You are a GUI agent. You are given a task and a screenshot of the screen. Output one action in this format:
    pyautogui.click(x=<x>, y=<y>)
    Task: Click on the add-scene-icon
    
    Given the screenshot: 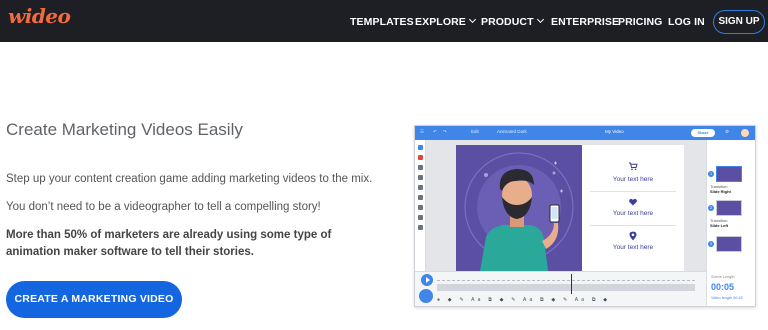 What is the action you would take?
    pyautogui.click(x=426, y=296)
    